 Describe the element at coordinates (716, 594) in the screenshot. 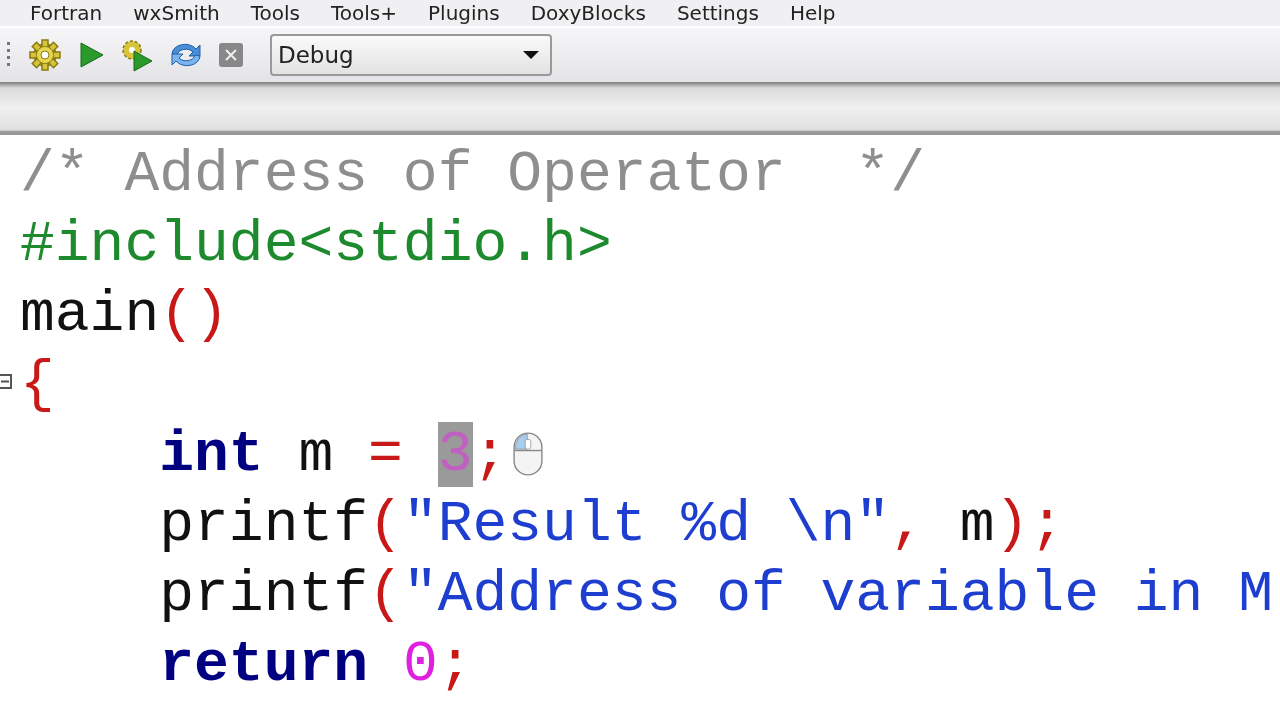

I see `code-line: printf("Address of variable in M` at that location.